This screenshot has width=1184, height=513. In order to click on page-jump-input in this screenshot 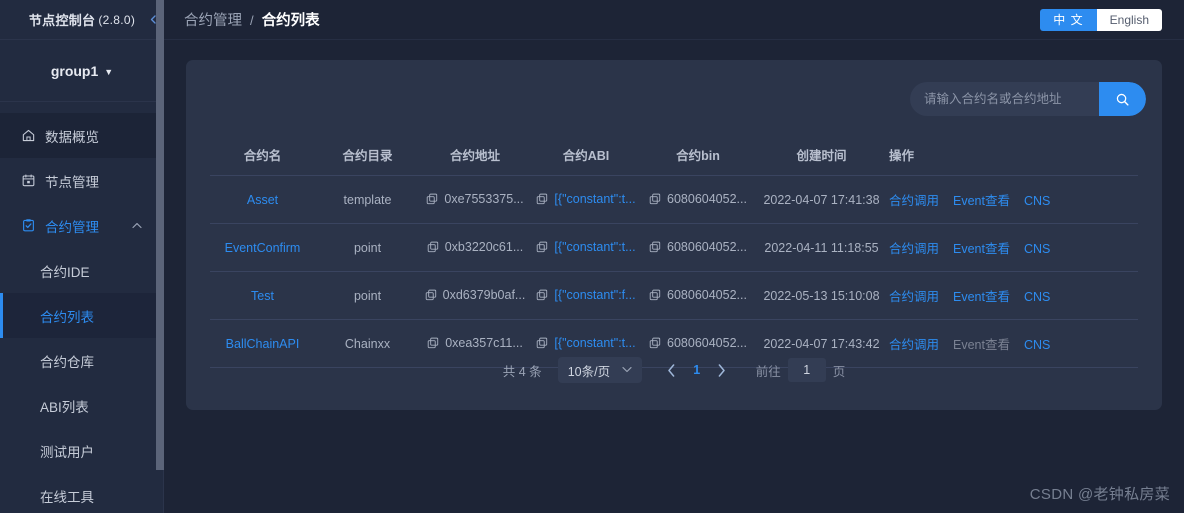, I will do `click(806, 370)`.